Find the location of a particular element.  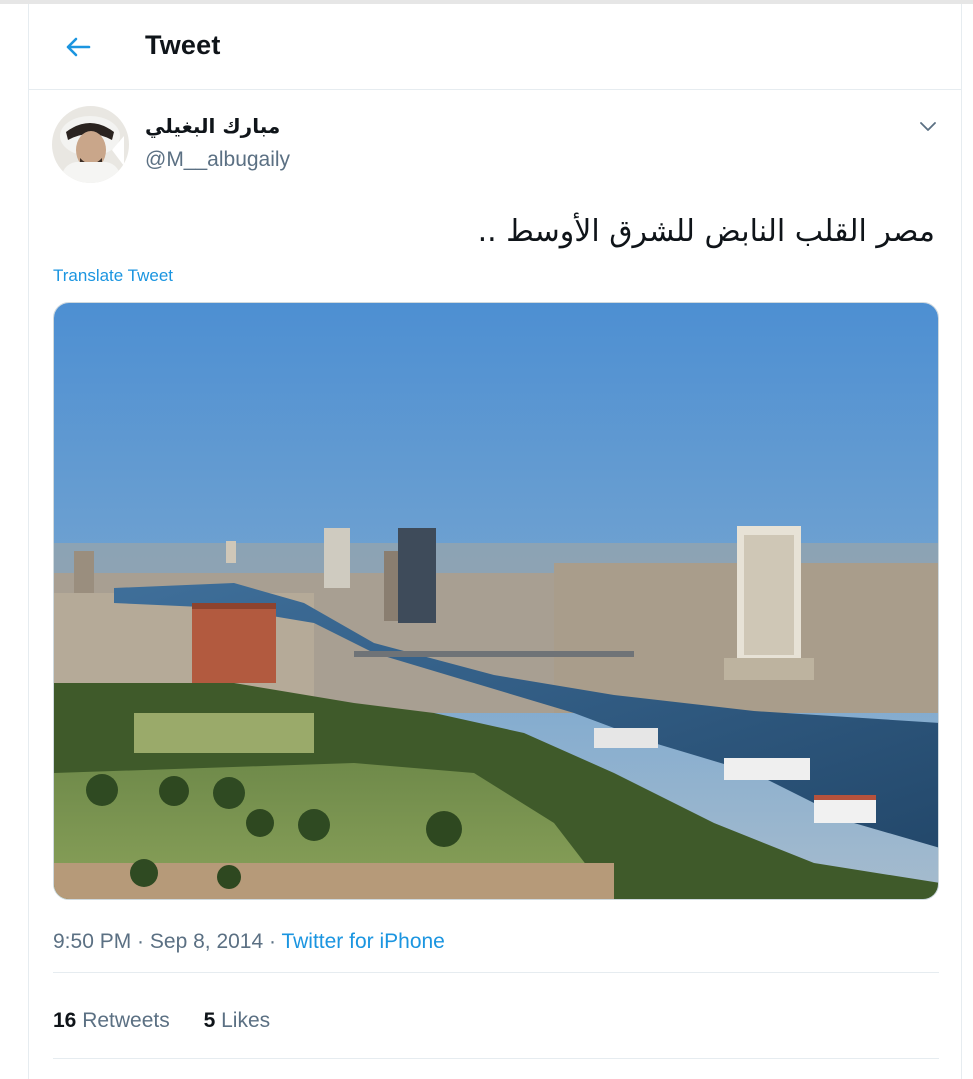

chevron-down-icon is located at coordinates (928, 126).